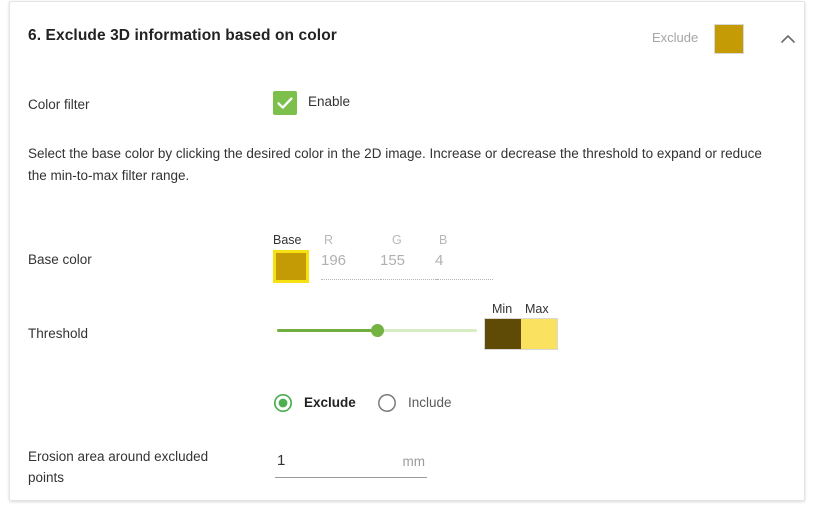  I want to click on min-max-preview, so click(521, 334).